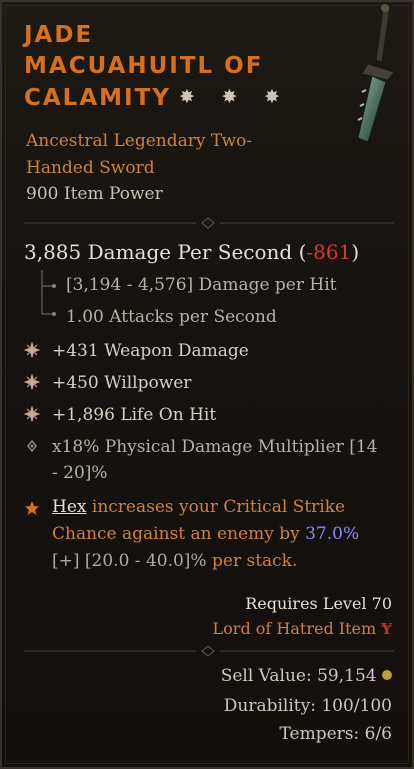 This screenshot has height=769, width=414. Describe the element at coordinates (179, 534) in the screenshot. I see `legendary-text-b: Chance against an enemy by` at that location.